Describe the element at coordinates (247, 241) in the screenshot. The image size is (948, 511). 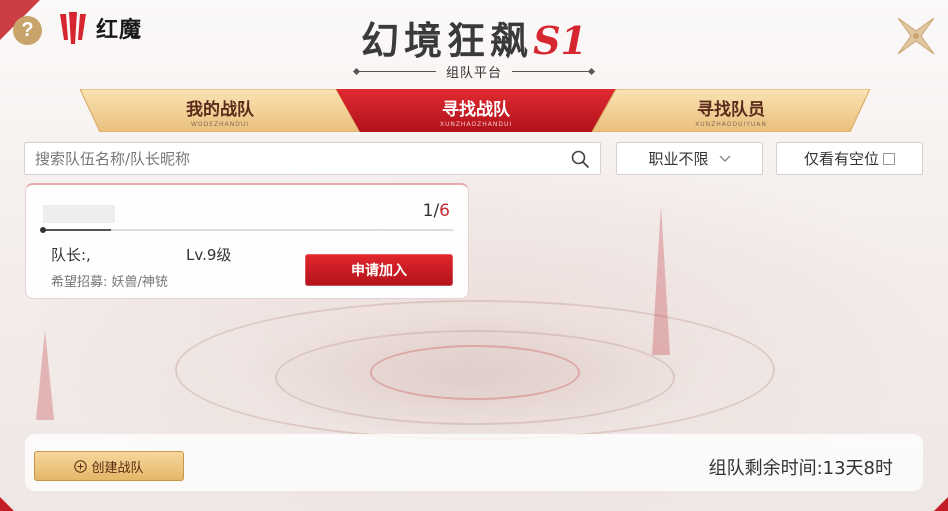
I see `team-card: 1/6 队长:, Lv.9级 希望招募: 妖兽/神铳 申请加入` at that location.